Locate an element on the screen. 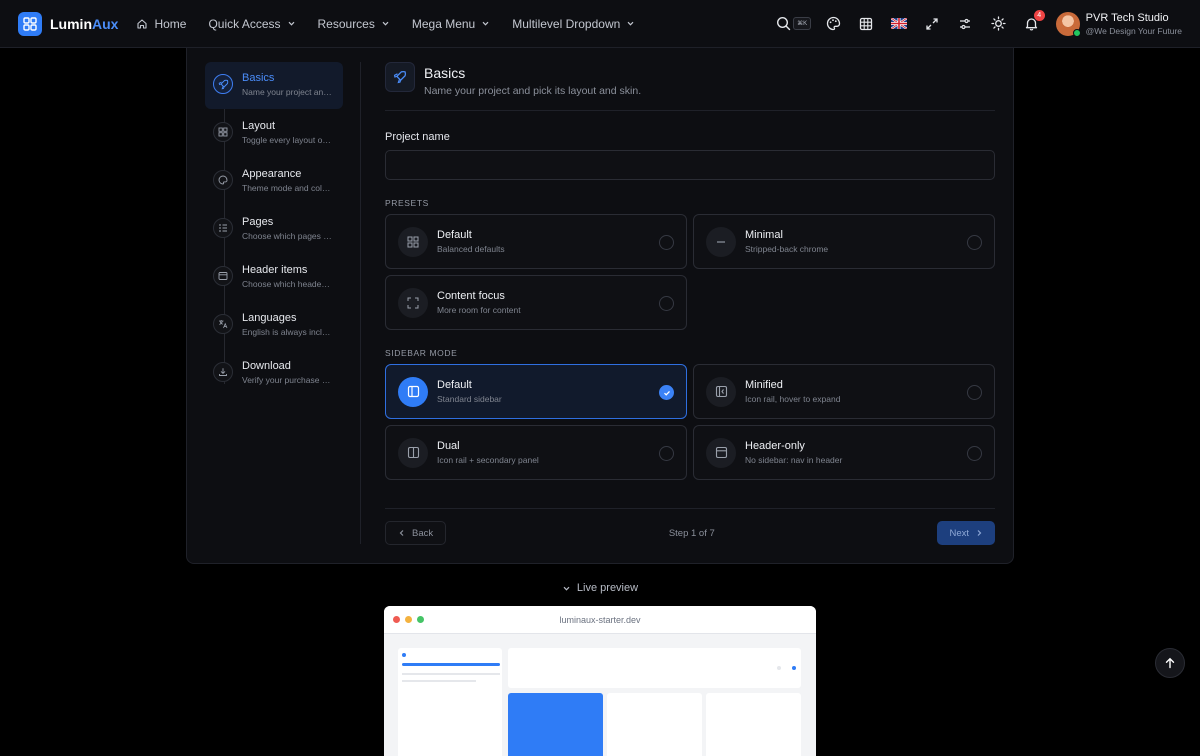  back-button: Back is located at coordinates (416, 533).